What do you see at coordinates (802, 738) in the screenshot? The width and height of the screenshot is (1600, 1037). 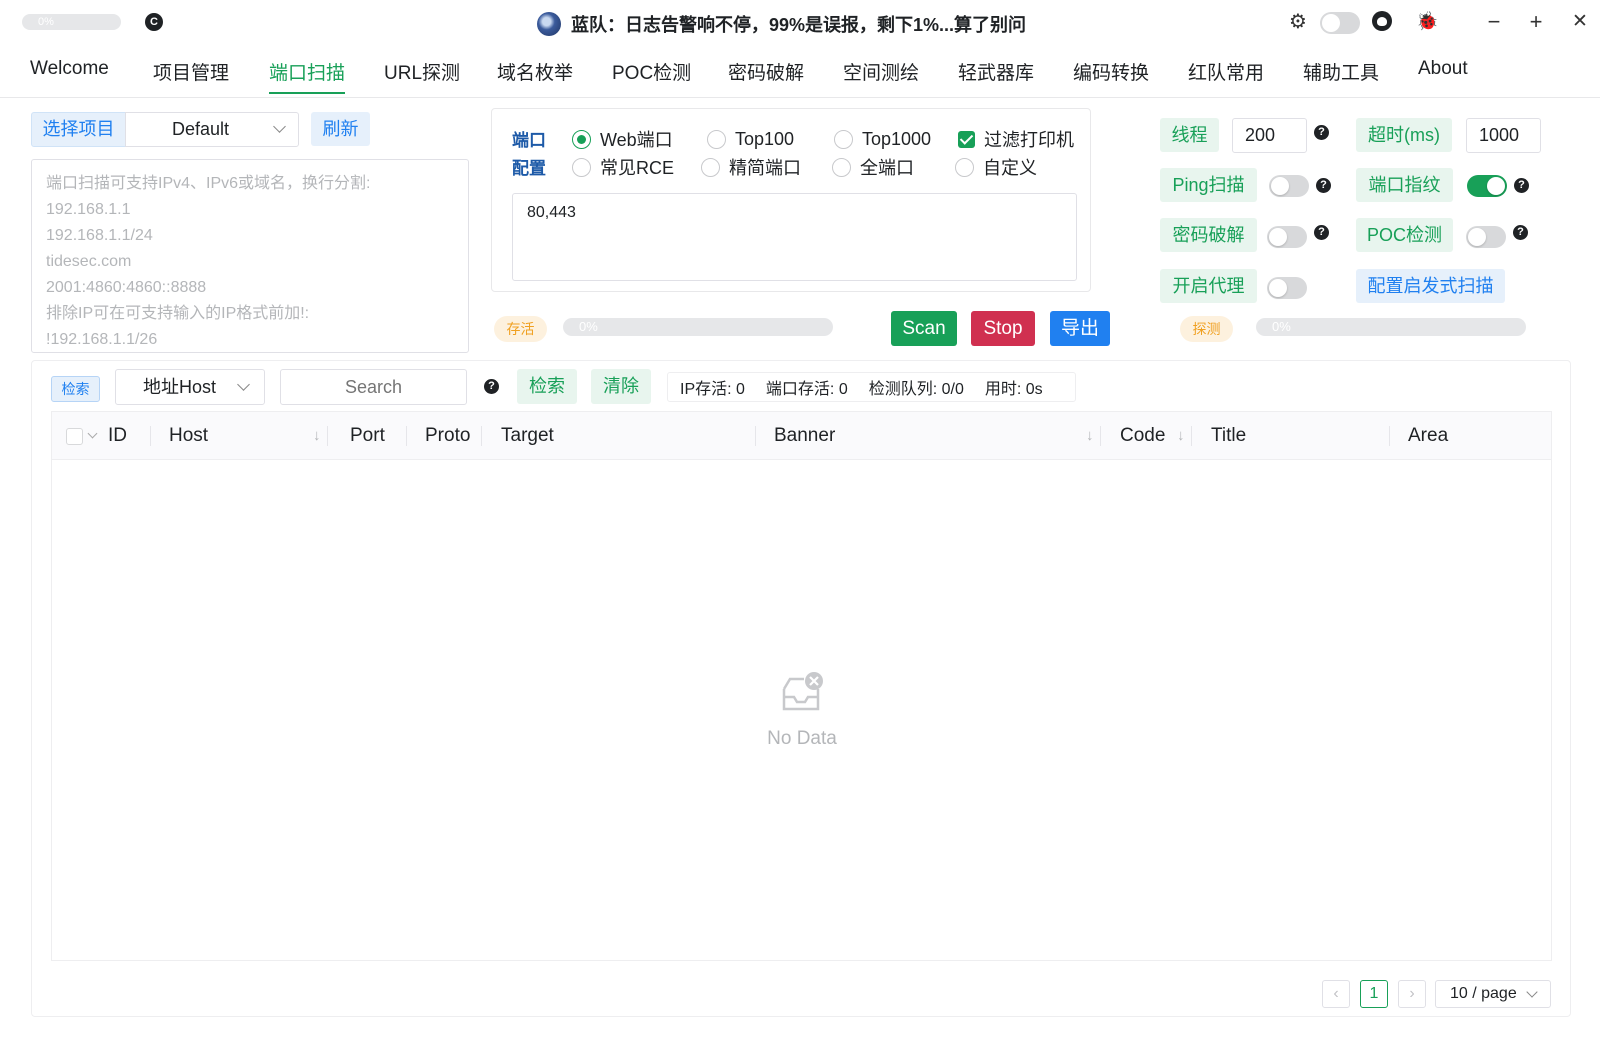 I see `empty-state-text: No Data` at bounding box center [802, 738].